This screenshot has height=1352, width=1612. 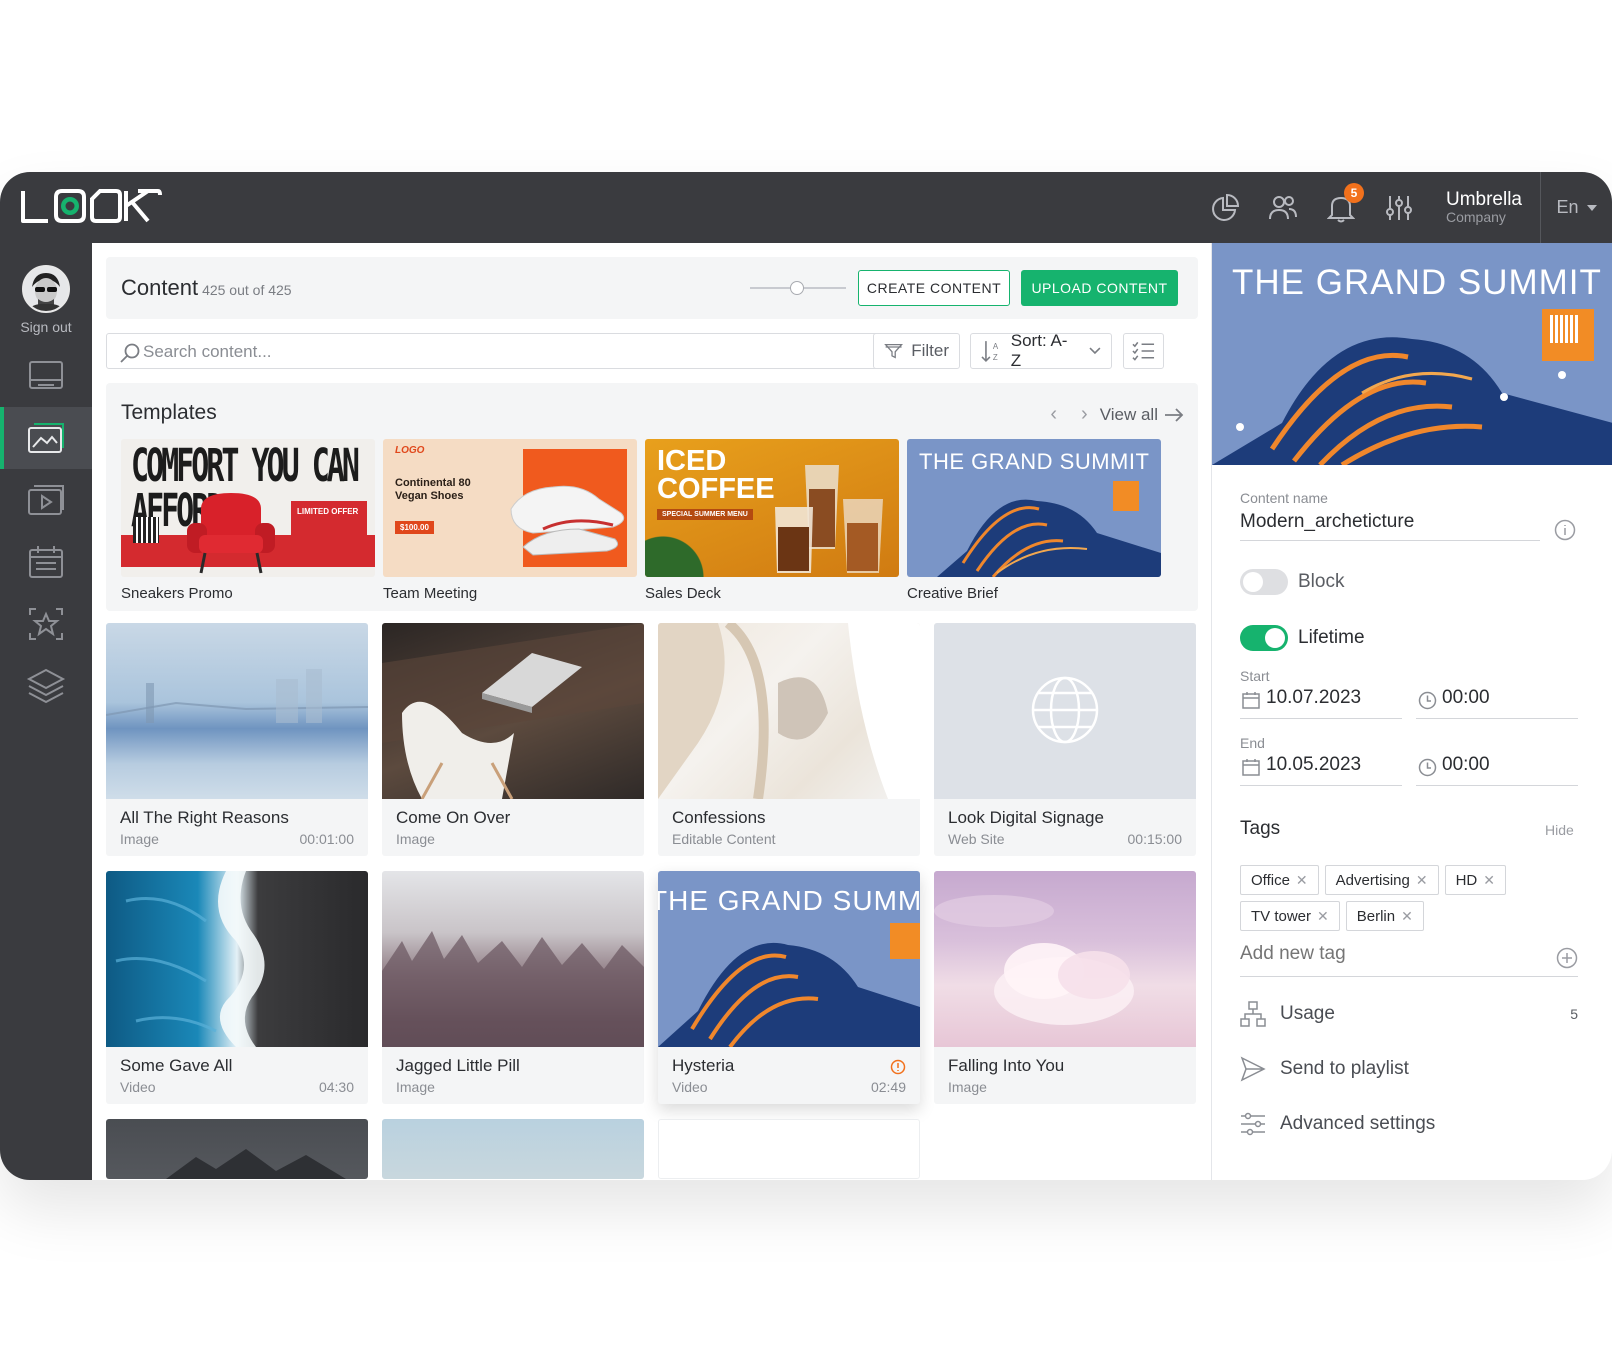 I want to click on tag-label: TV tower, so click(x=1281, y=916).